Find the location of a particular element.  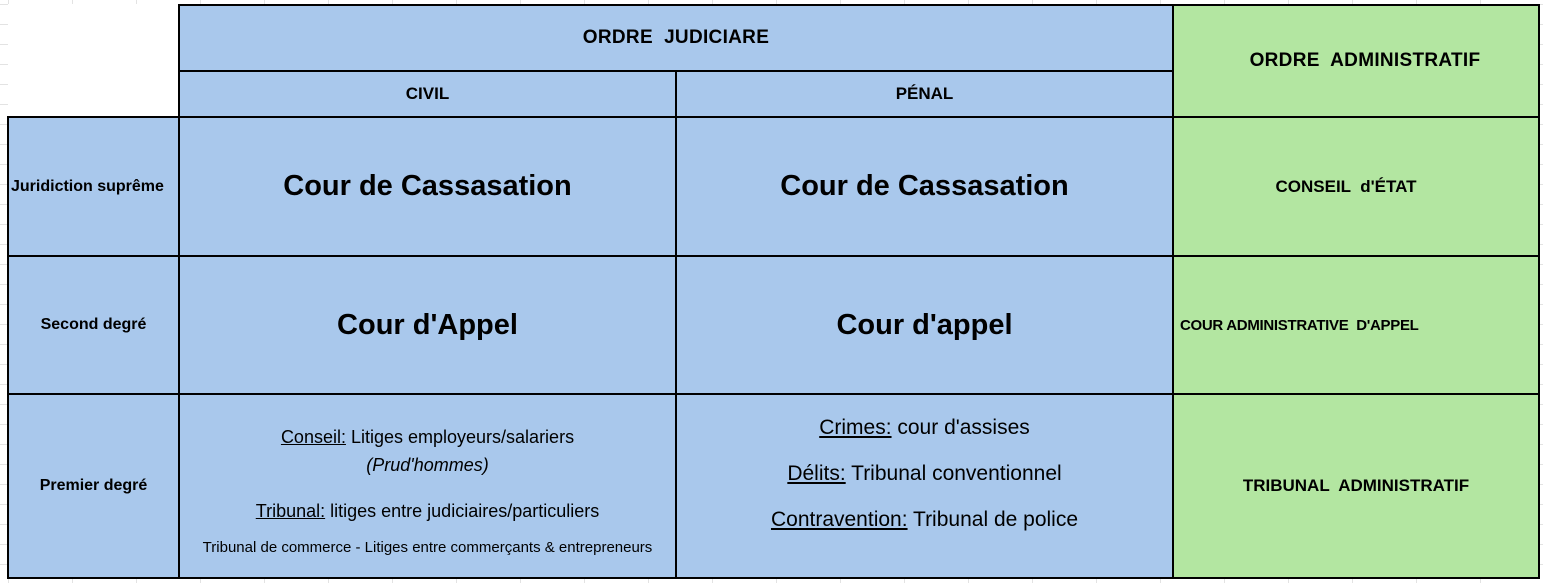

second-penal-text: Cour d'appel is located at coordinates (924, 324).